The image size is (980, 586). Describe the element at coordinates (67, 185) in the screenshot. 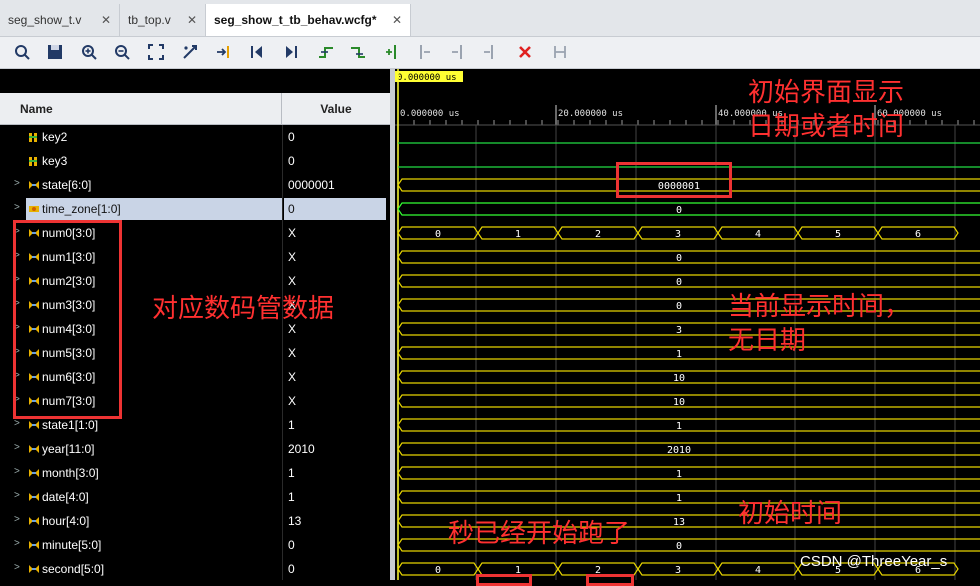

I see `signal-name: state[6:0]` at that location.